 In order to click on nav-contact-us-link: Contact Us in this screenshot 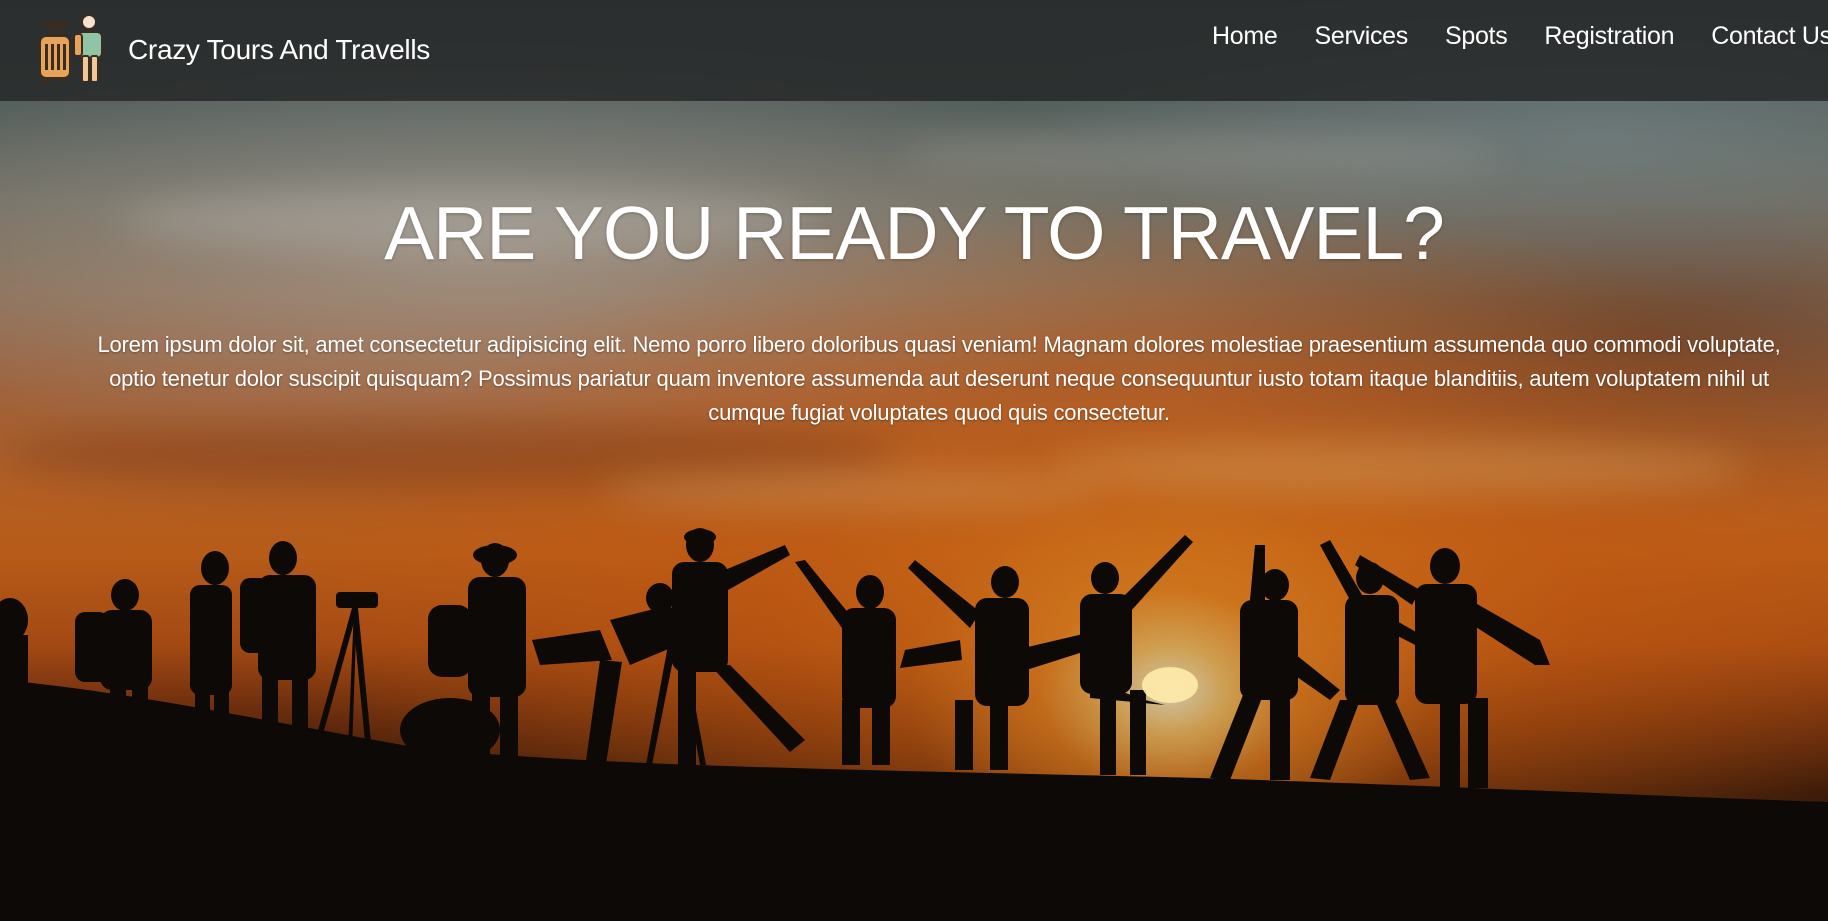, I will do `click(1769, 36)`.